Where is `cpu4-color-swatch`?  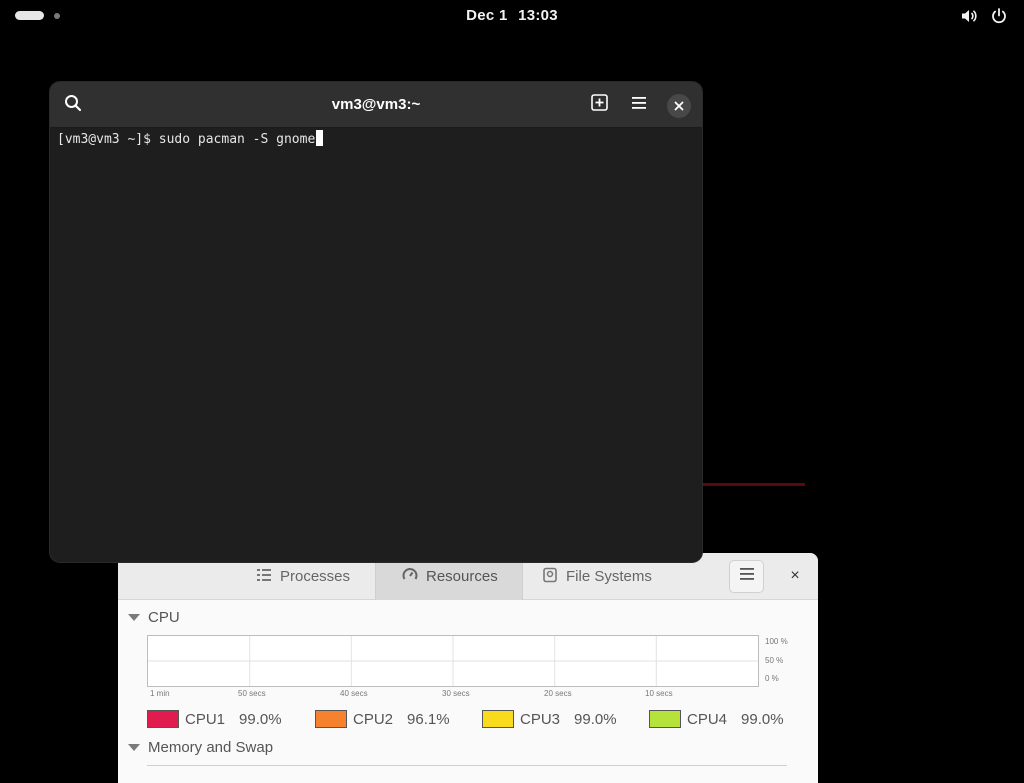
cpu4-color-swatch is located at coordinates (665, 719).